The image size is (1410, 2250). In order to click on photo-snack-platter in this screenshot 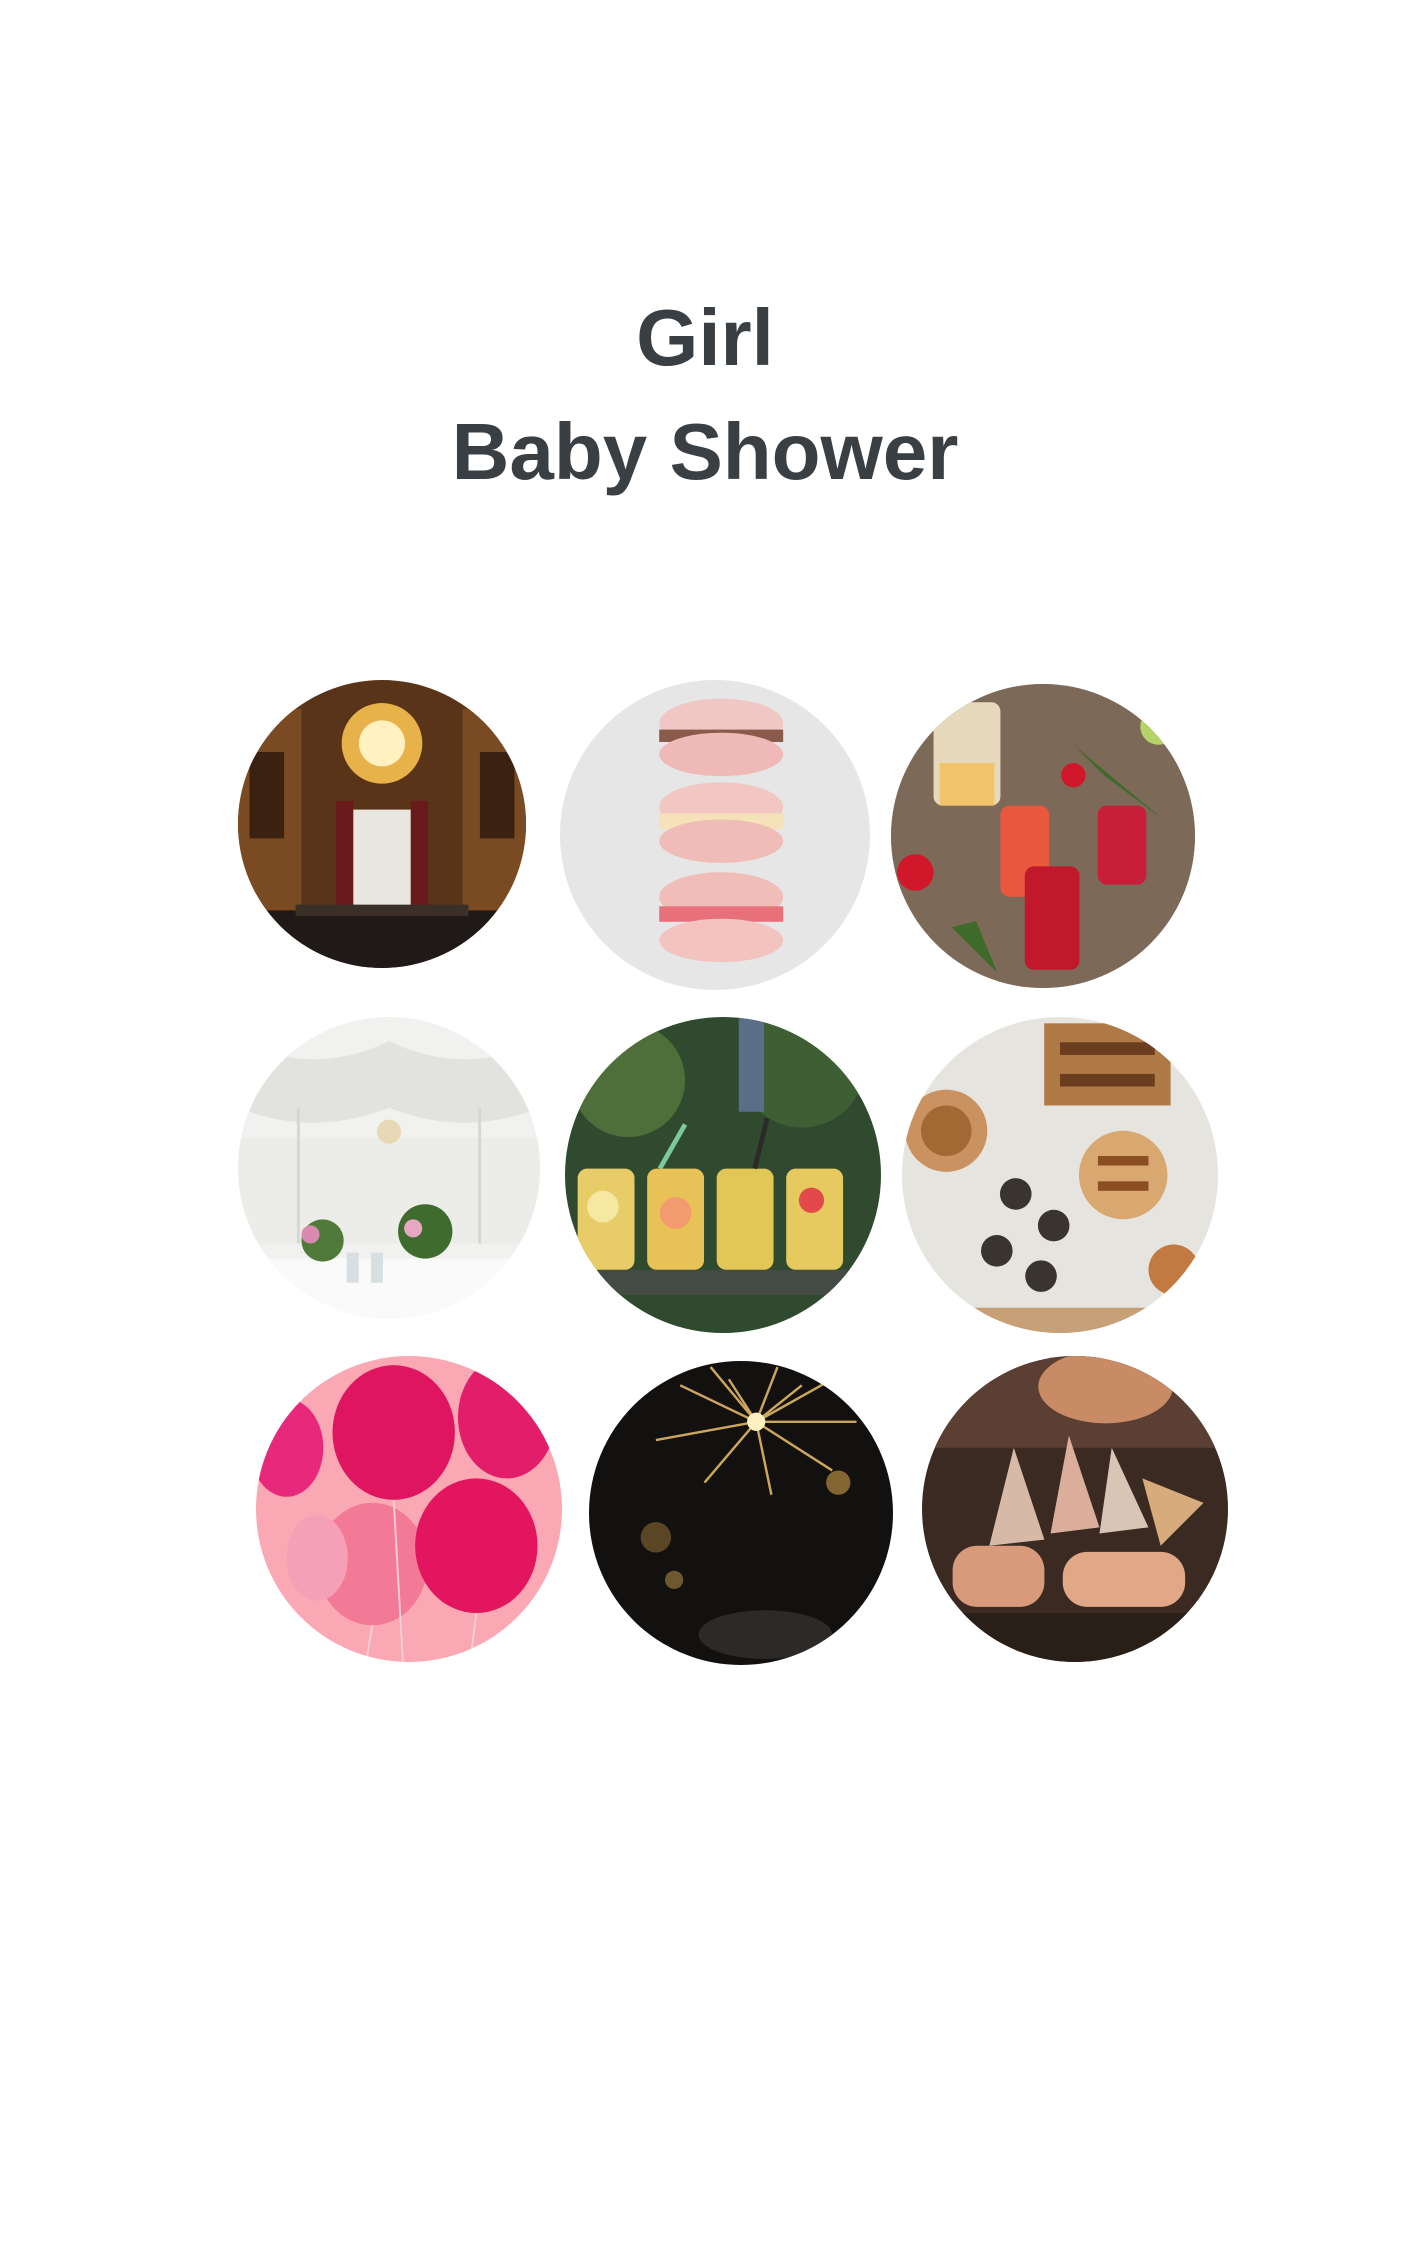, I will do `click(1060, 1175)`.